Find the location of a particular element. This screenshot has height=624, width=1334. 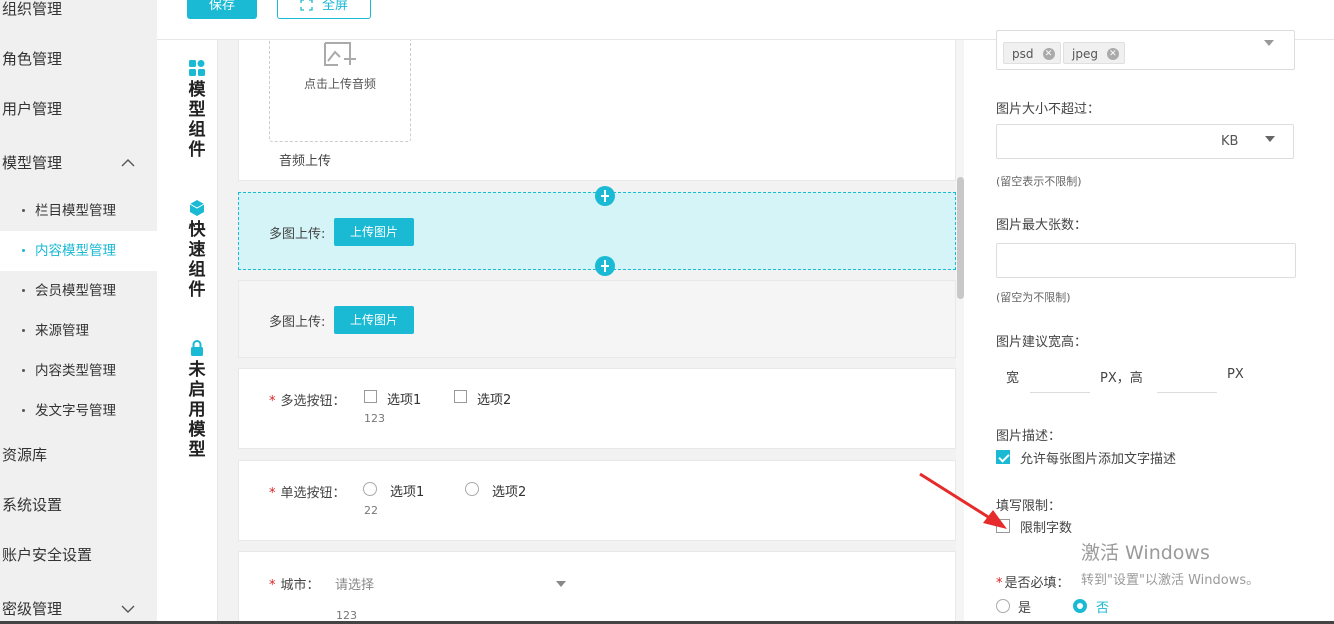

sidebar-subitem-label: 来源管理 is located at coordinates (62, 331).